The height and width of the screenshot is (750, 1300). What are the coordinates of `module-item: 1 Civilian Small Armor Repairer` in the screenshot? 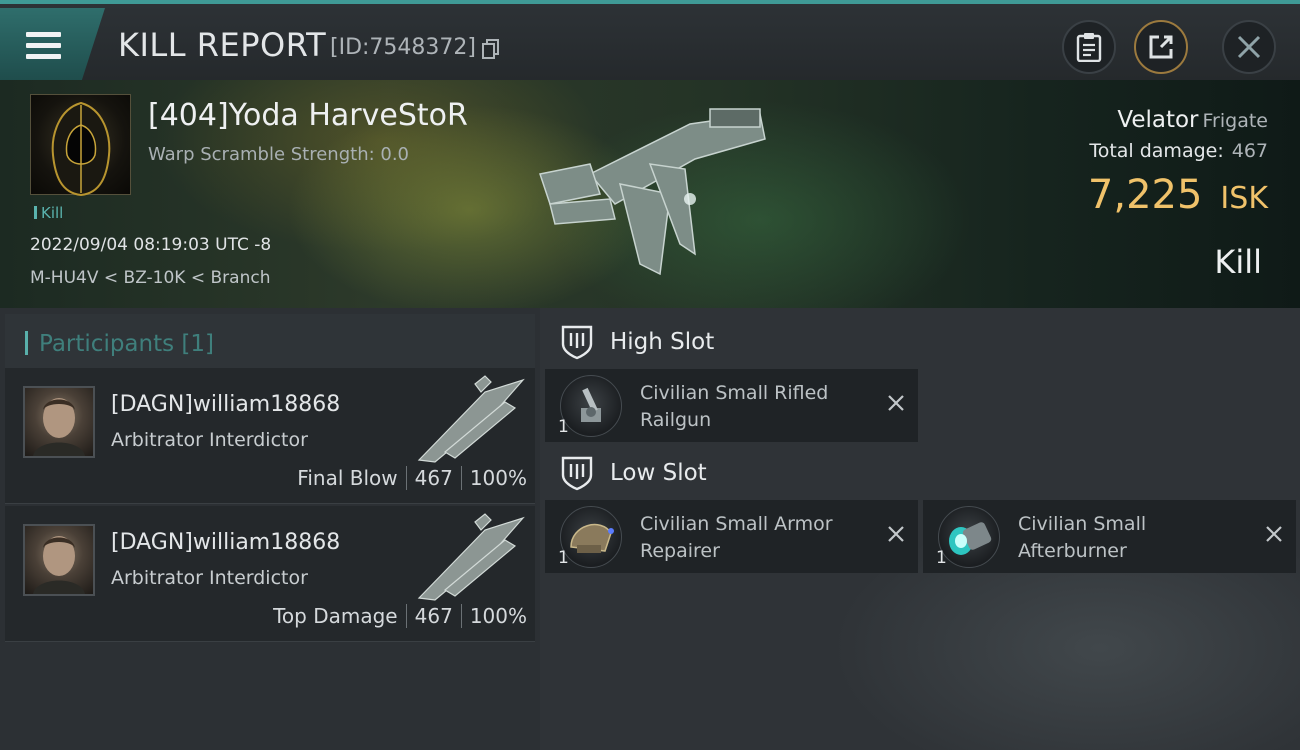 It's located at (731, 536).